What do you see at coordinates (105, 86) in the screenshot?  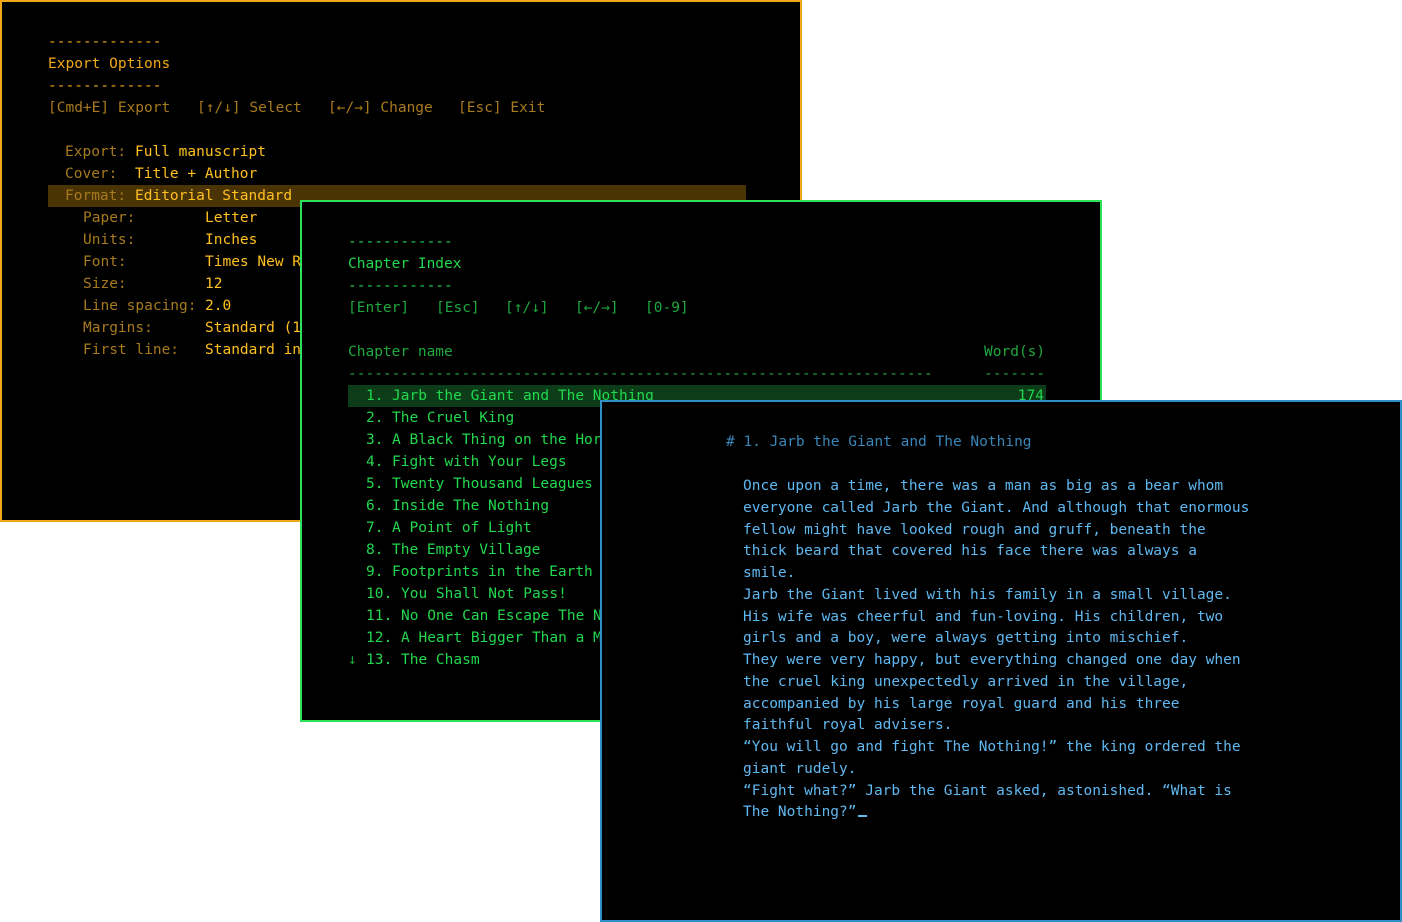 I see `export-title-rule-bottom: -------------` at bounding box center [105, 86].